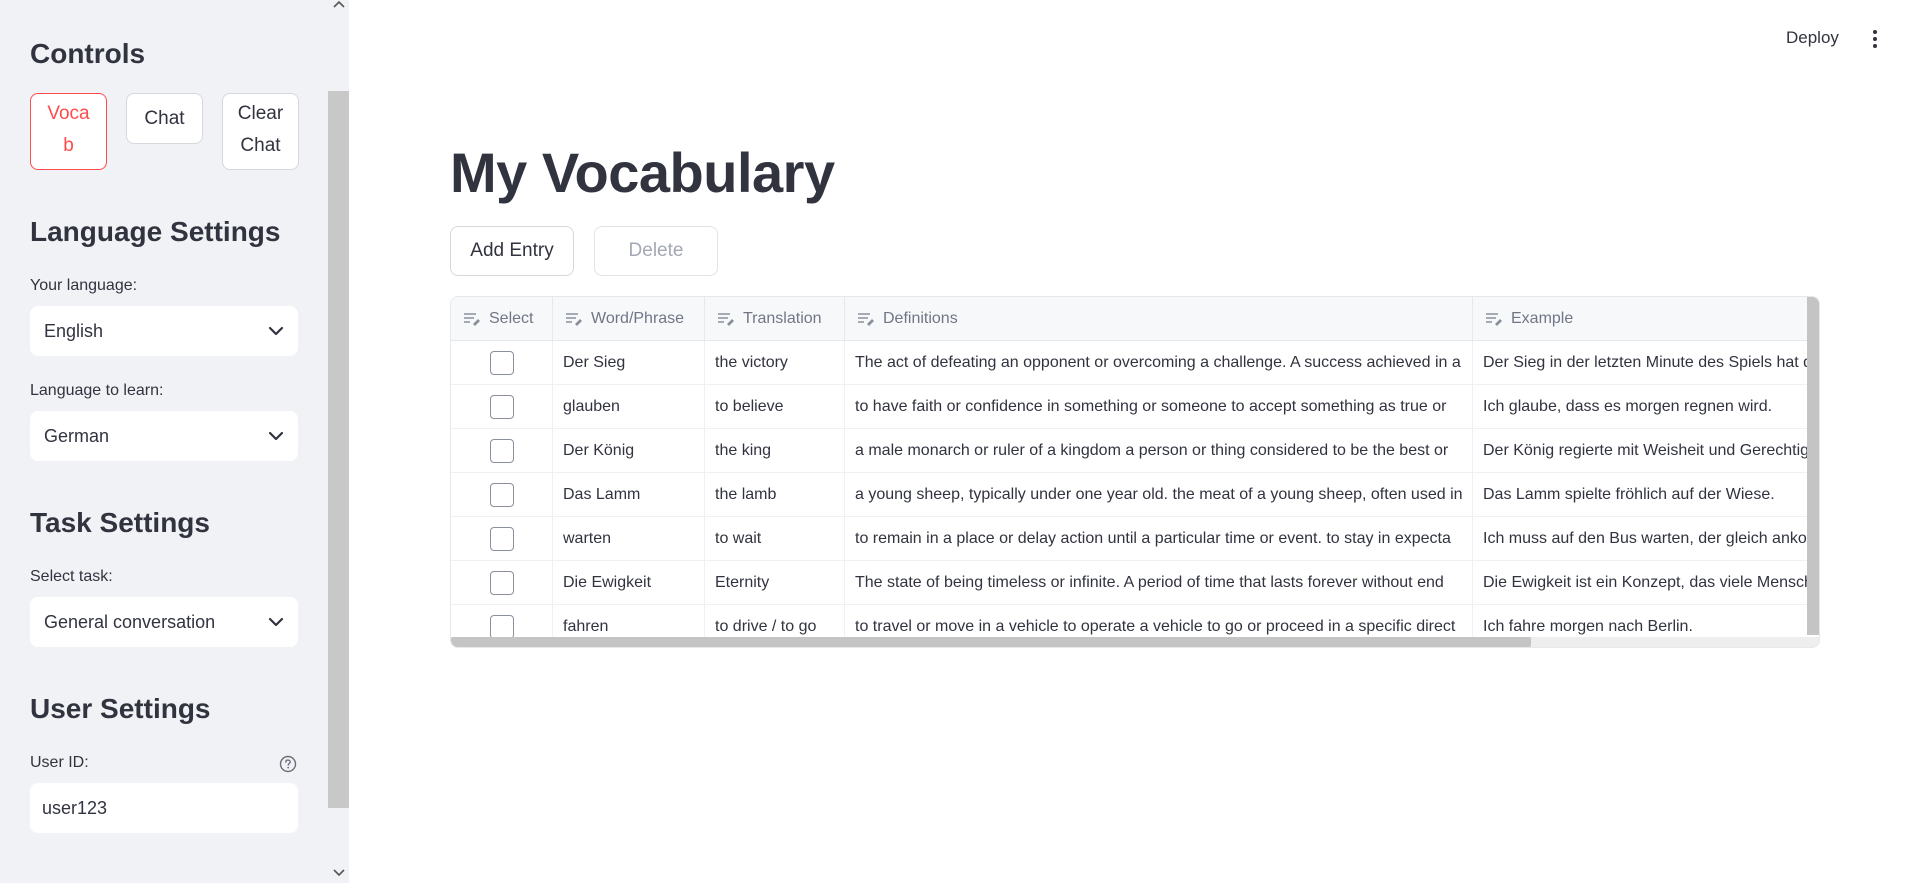 The height and width of the screenshot is (883, 1920). What do you see at coordinates (638, 318) in the screenshot?
I see `header-word-label: Word/Phrase` at bounding box center [638, 318].